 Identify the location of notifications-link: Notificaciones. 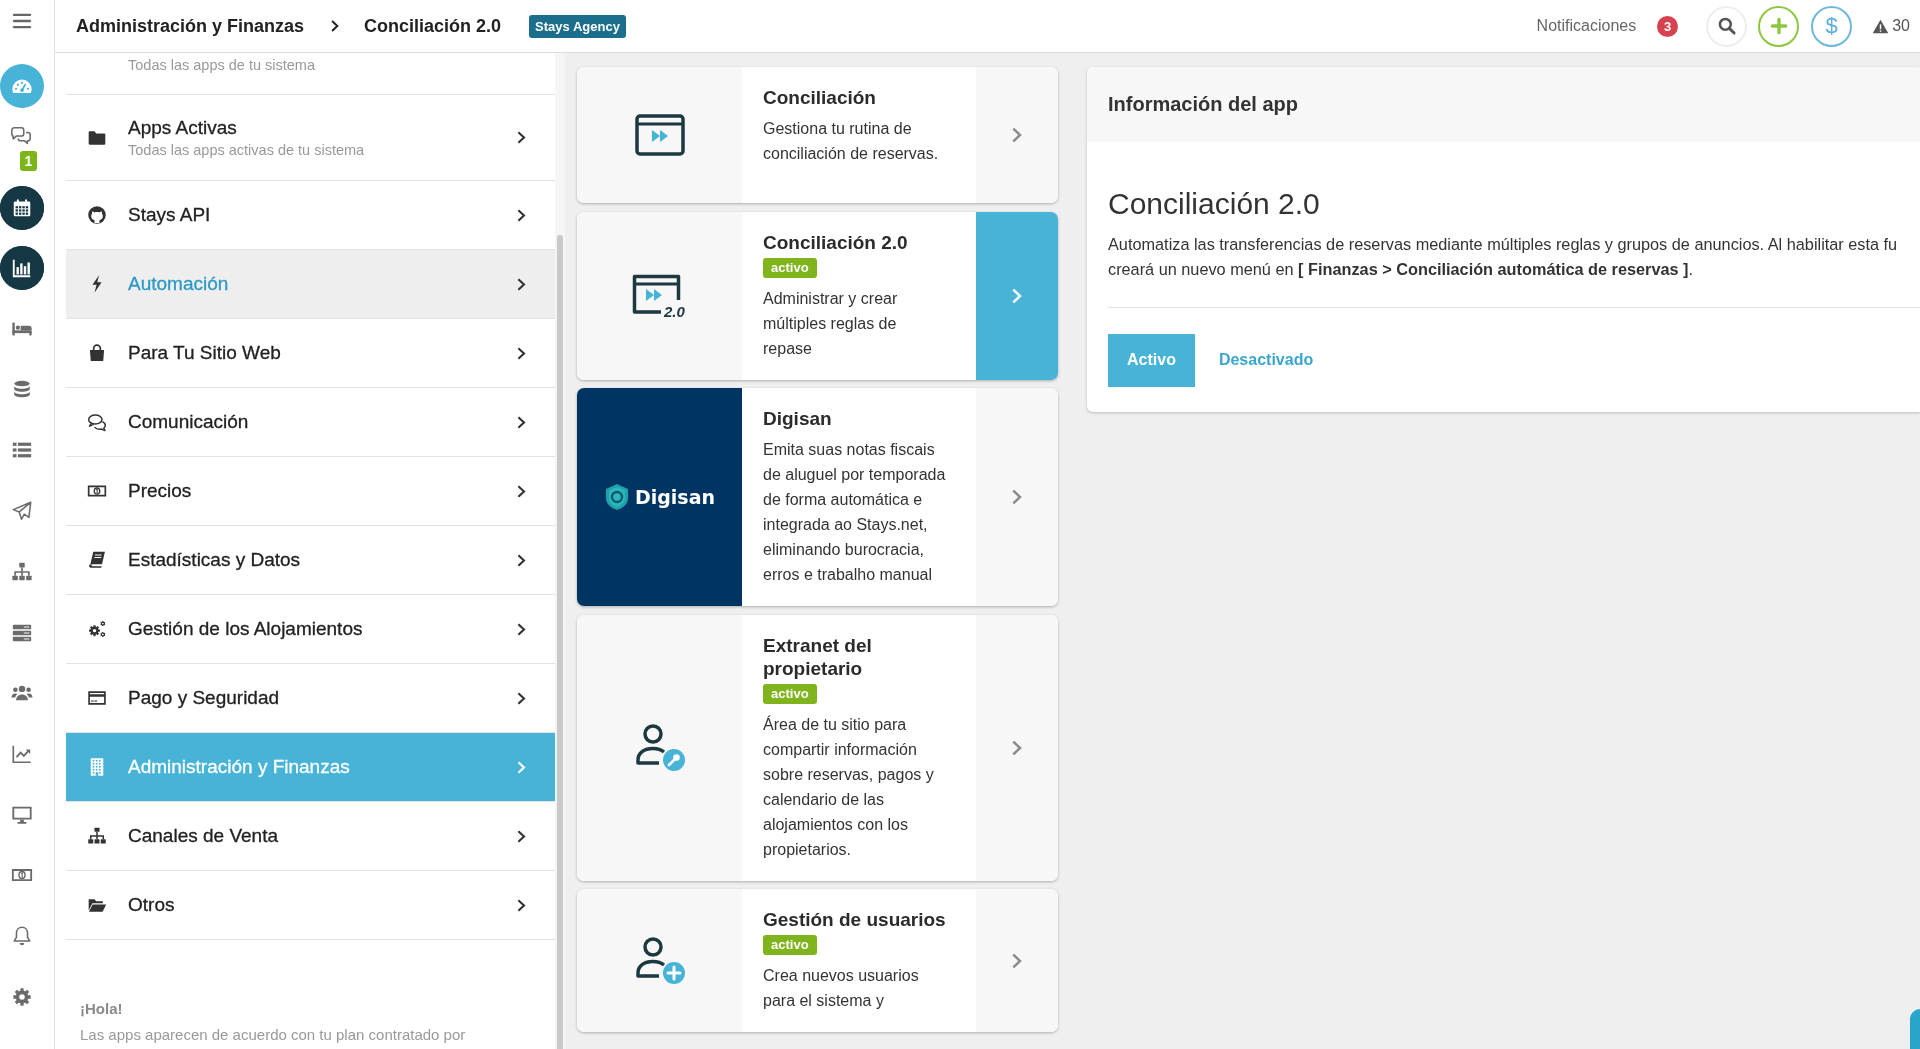
(1586, 26).